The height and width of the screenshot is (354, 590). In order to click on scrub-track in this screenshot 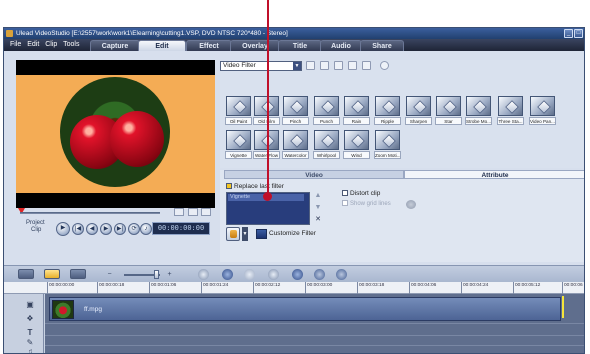, I will do `click(90, 213)`.